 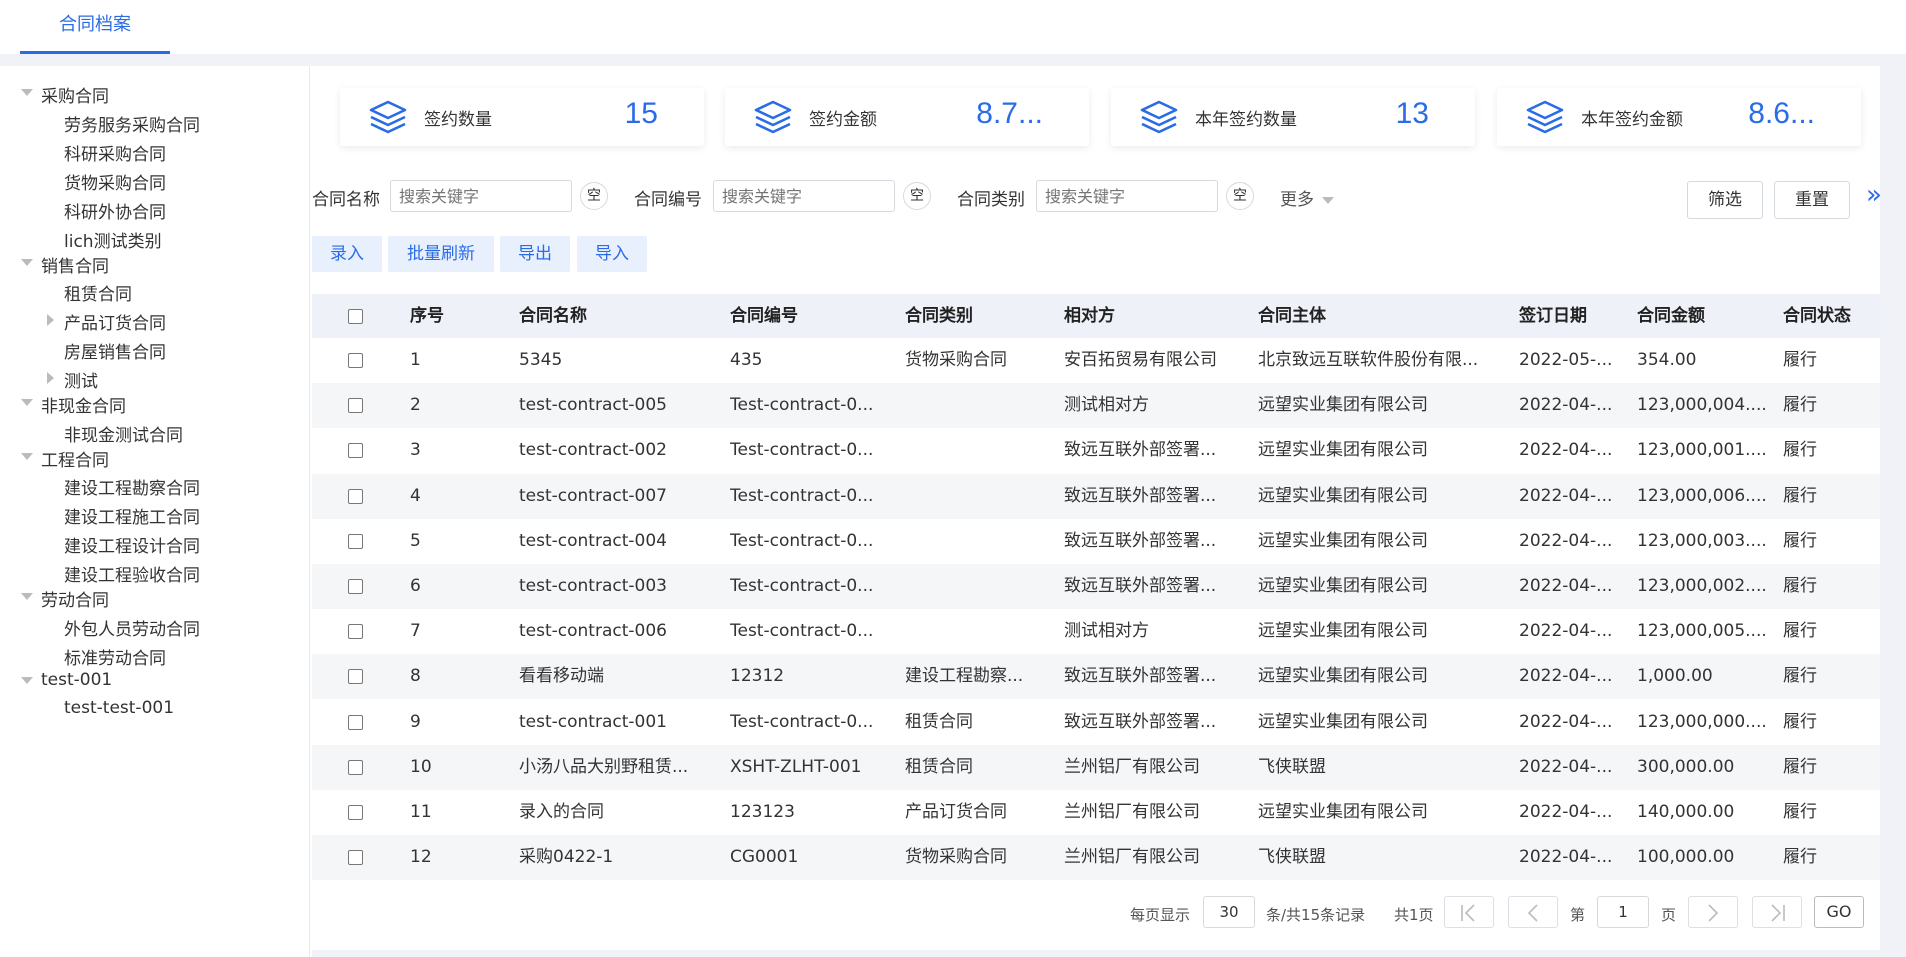 I want to click on tree-item: 科研采购合同, so click(x=115, y=152).